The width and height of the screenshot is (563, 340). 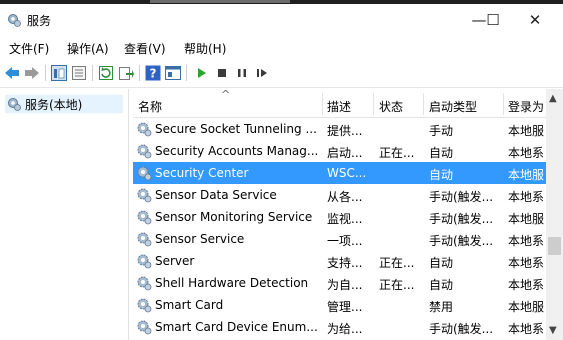 I want to click on service-startup-type: 自动, so click(x=441, y=285).